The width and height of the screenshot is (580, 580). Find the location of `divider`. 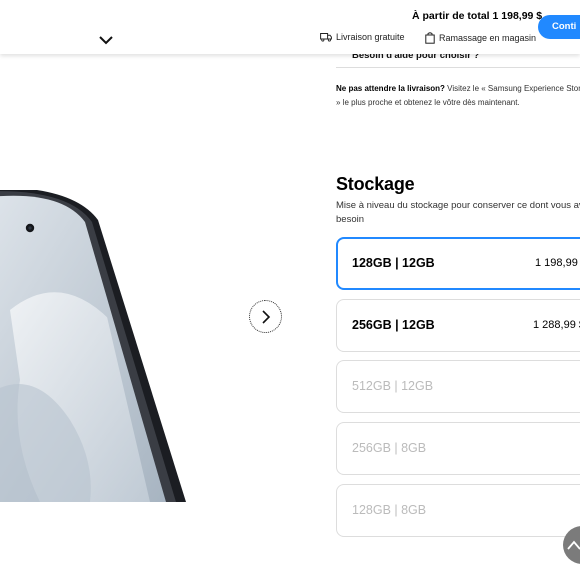

divider is located at coordinates (458, 67).